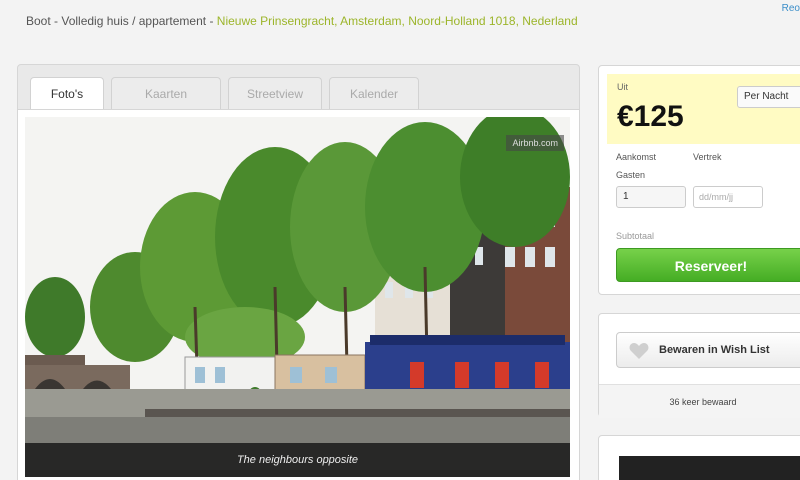  What do you see at coordinates (650, 116) in the screenshot?
I see `nightly-price: €125` at bounding box center [650, 116].